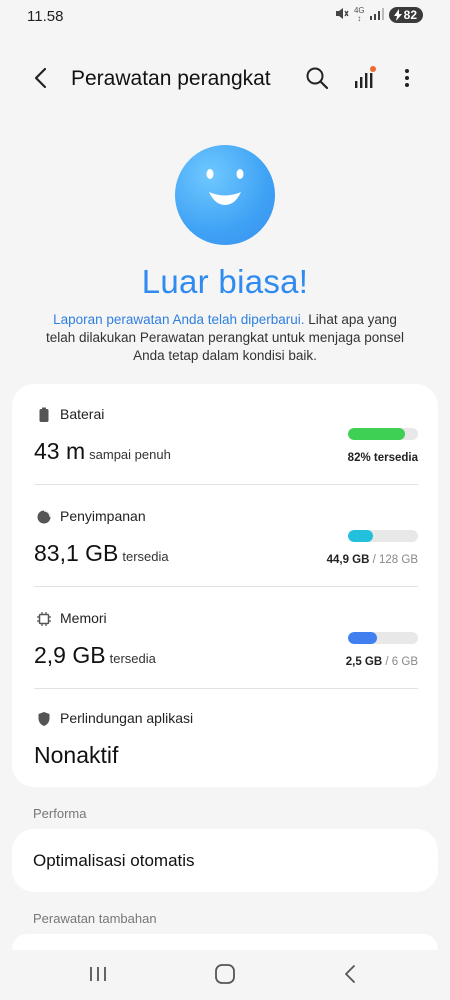 The width and height of the screenshot is (450, 1000). I want to click on app-protection-value: Nonaktif, so click(76, 755).